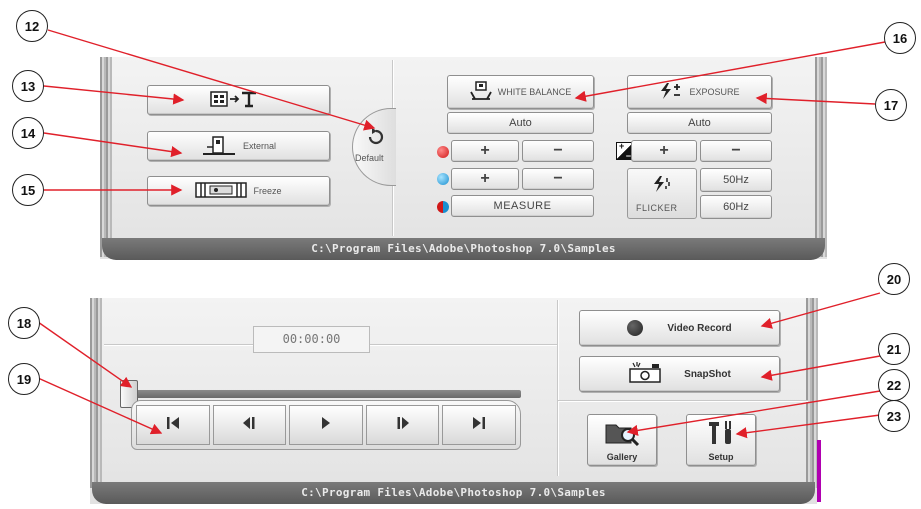 The image size is (921, 509). I want to click on callout-13-number: 13, so click(28, 86).